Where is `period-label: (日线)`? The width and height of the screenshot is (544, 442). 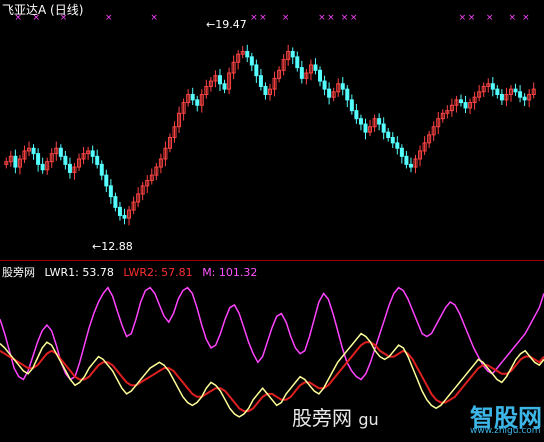
period-label: (日线) is located at coordinates (67, 10).